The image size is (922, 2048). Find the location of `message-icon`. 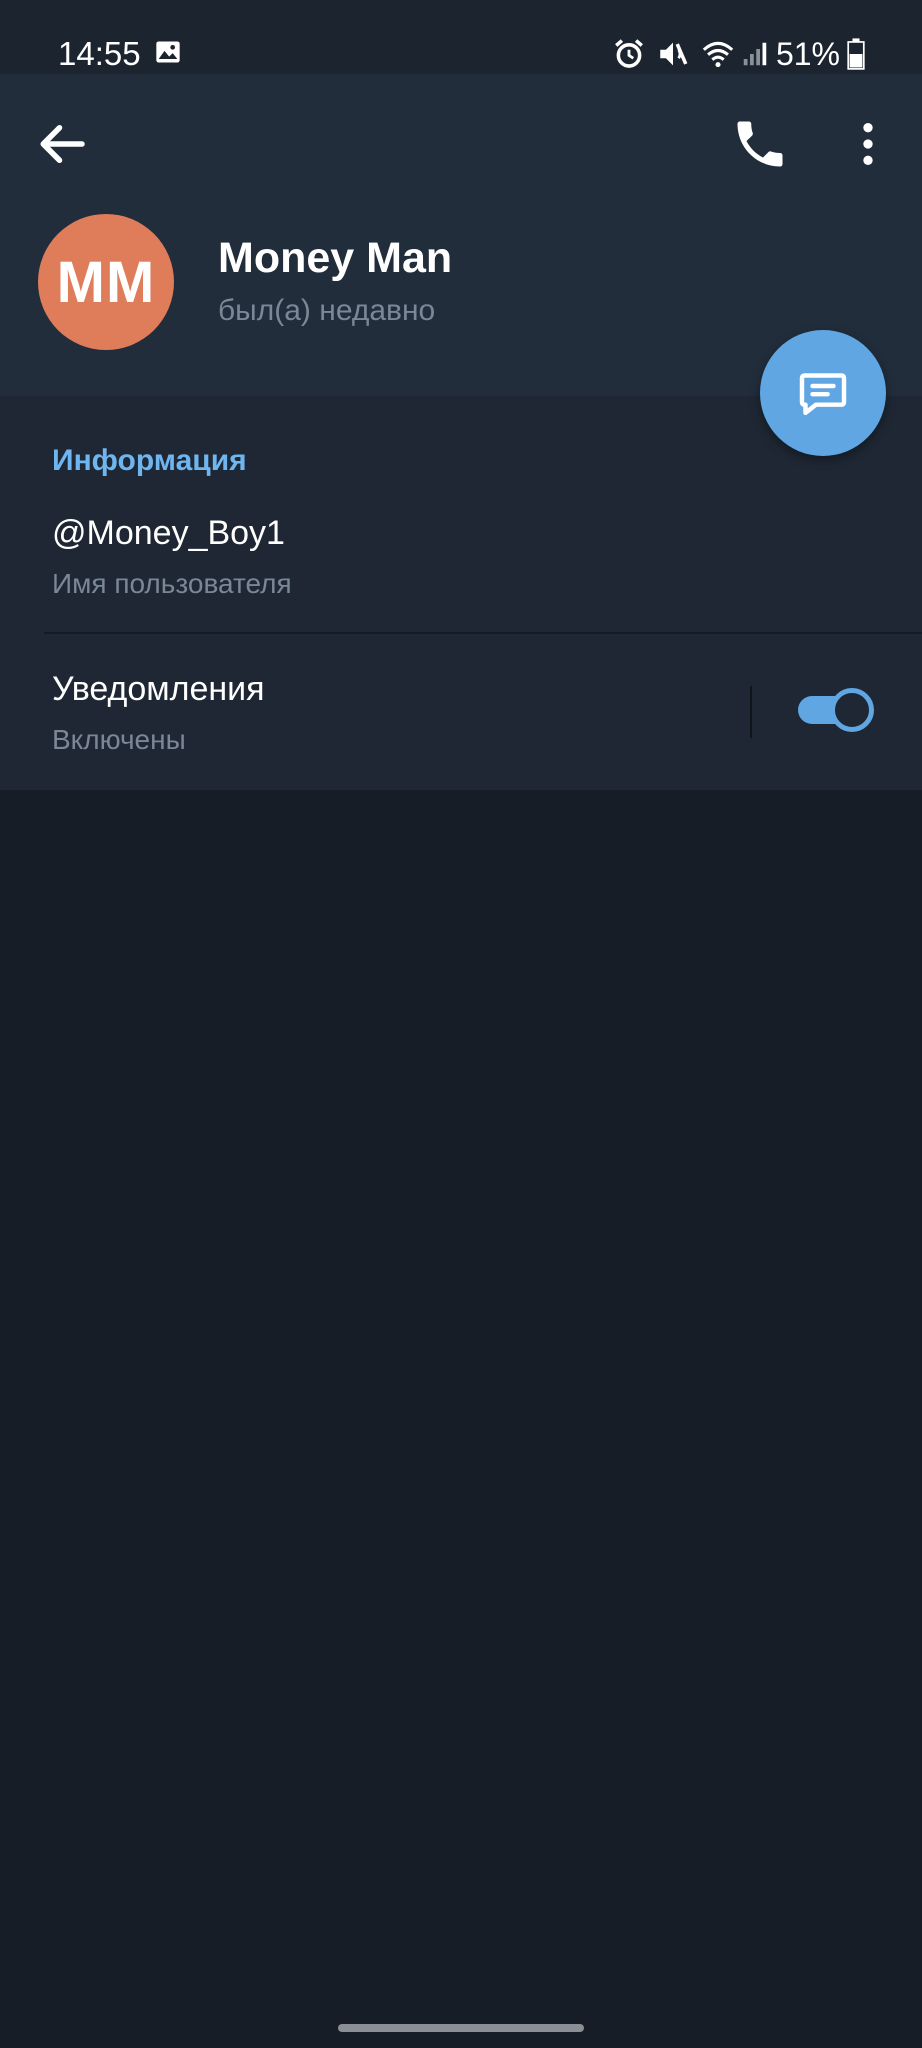

message-icon is located at coordinates (823, 394).